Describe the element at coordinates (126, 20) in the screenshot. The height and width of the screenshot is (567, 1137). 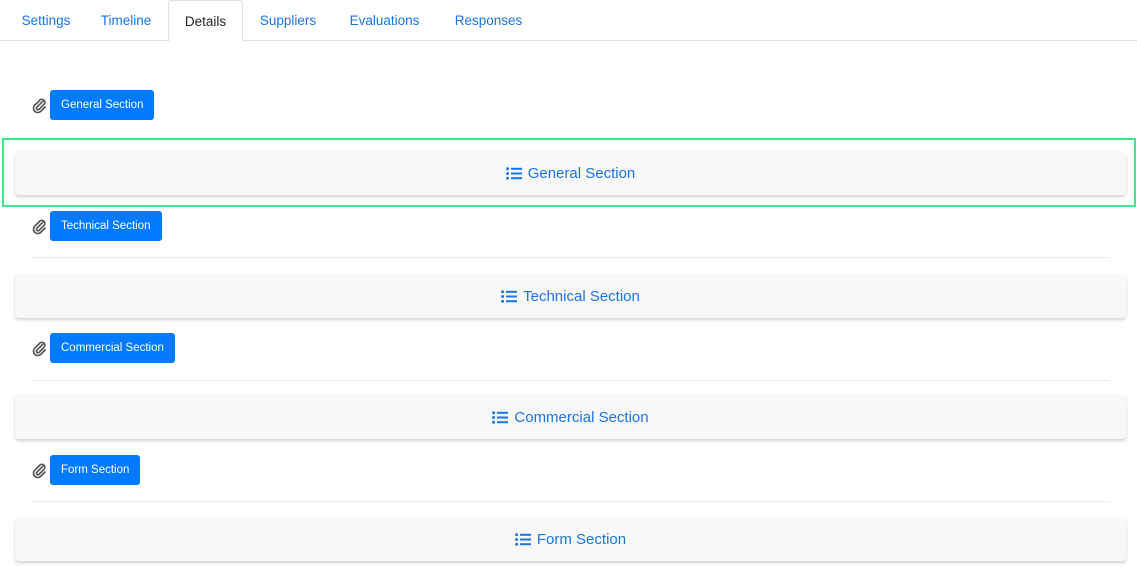
I see `tab-timeline: Timeline` at that location.